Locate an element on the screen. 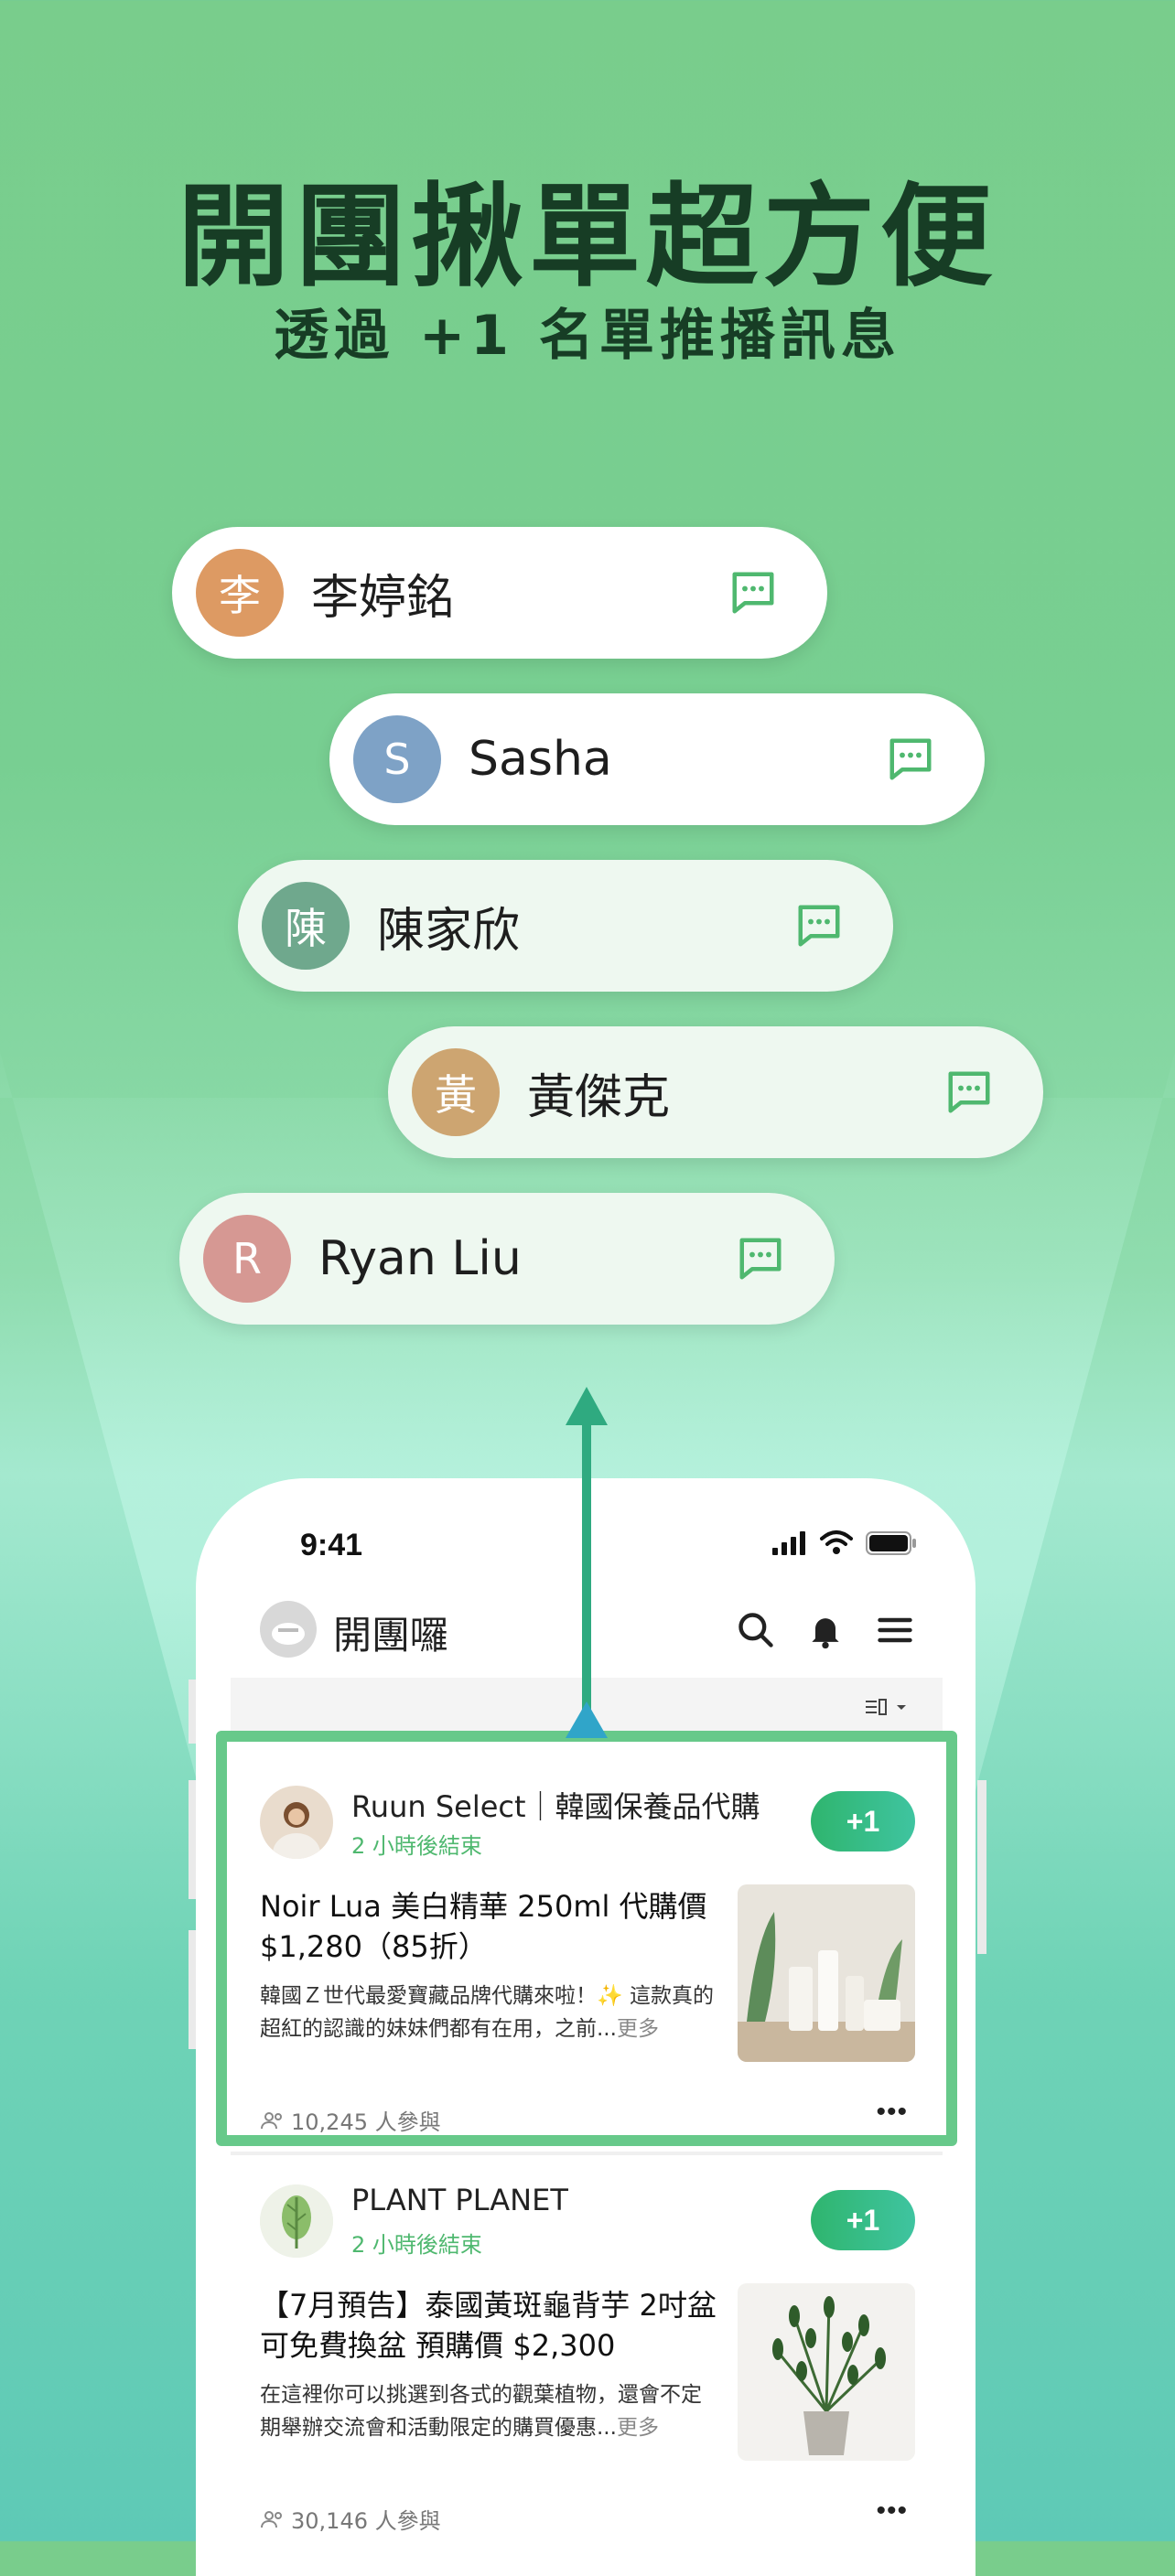 Image resolution: width=1175 pixels, height=2576 pixels. people-icon is located at coordinates (271, 2519).